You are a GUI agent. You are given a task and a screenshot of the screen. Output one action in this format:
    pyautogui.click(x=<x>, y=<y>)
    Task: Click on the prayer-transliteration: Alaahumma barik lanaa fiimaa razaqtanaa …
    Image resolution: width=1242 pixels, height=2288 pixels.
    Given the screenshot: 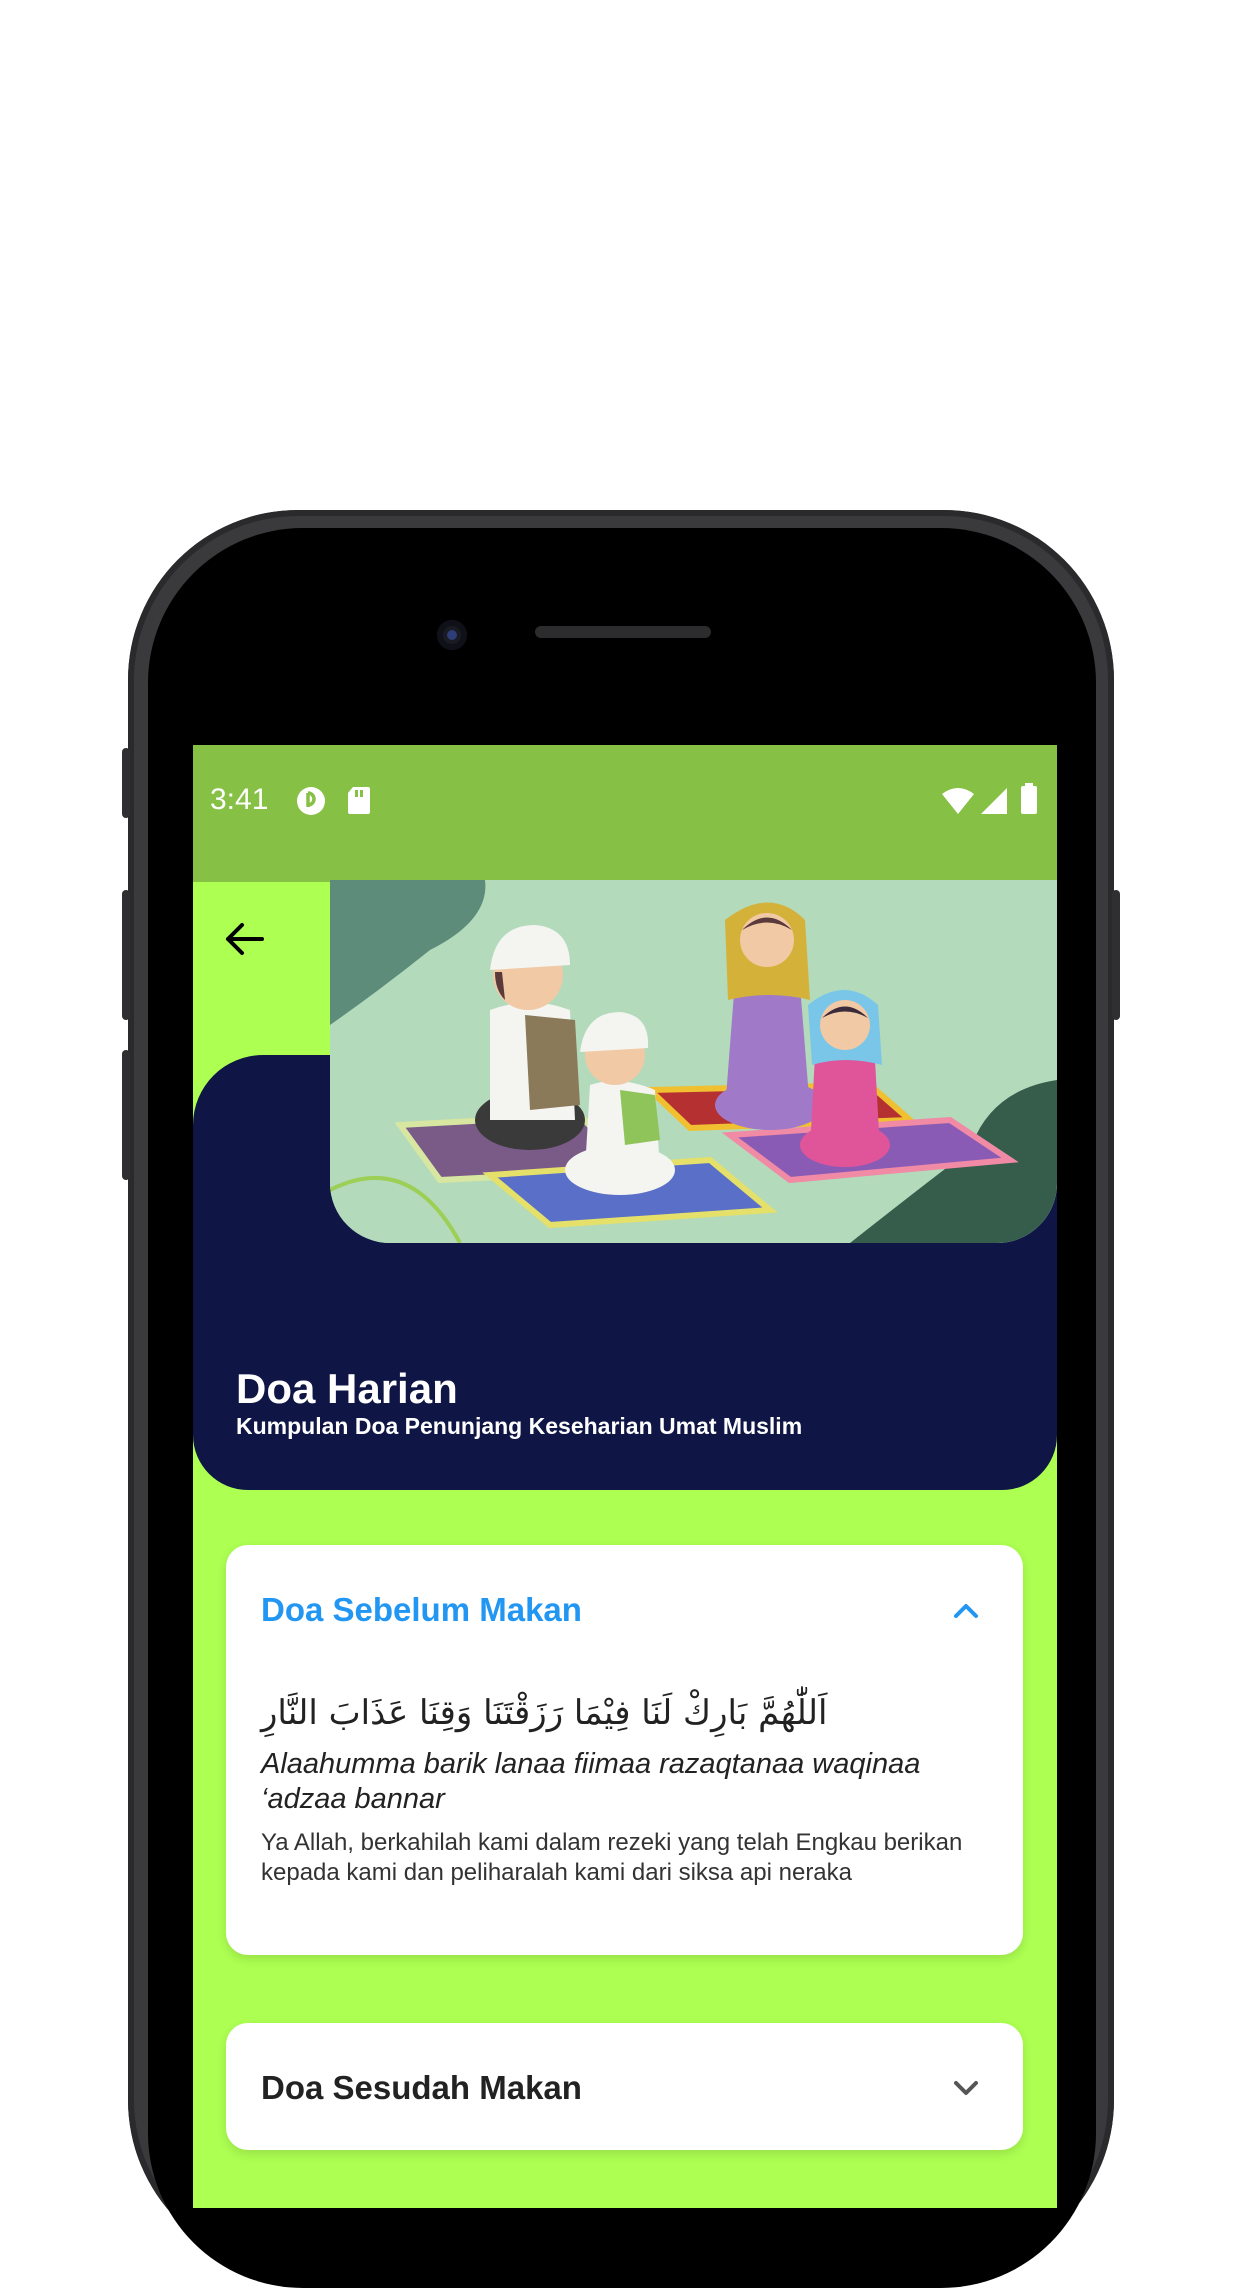 What is the action you would take?
    pyautogui.click(x=591, y=1781)
    